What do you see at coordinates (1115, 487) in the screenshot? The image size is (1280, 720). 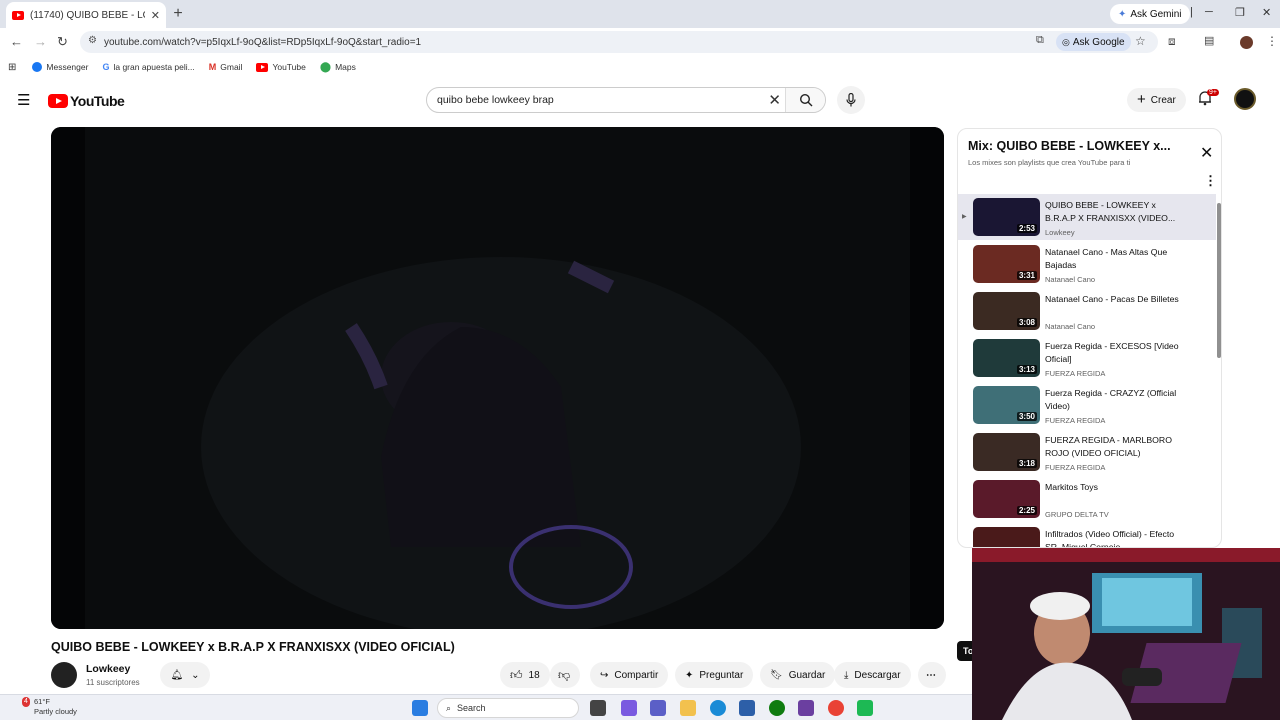 I see `playlist-item-title: Markitos Toys` at bounding box center [1115, 487].